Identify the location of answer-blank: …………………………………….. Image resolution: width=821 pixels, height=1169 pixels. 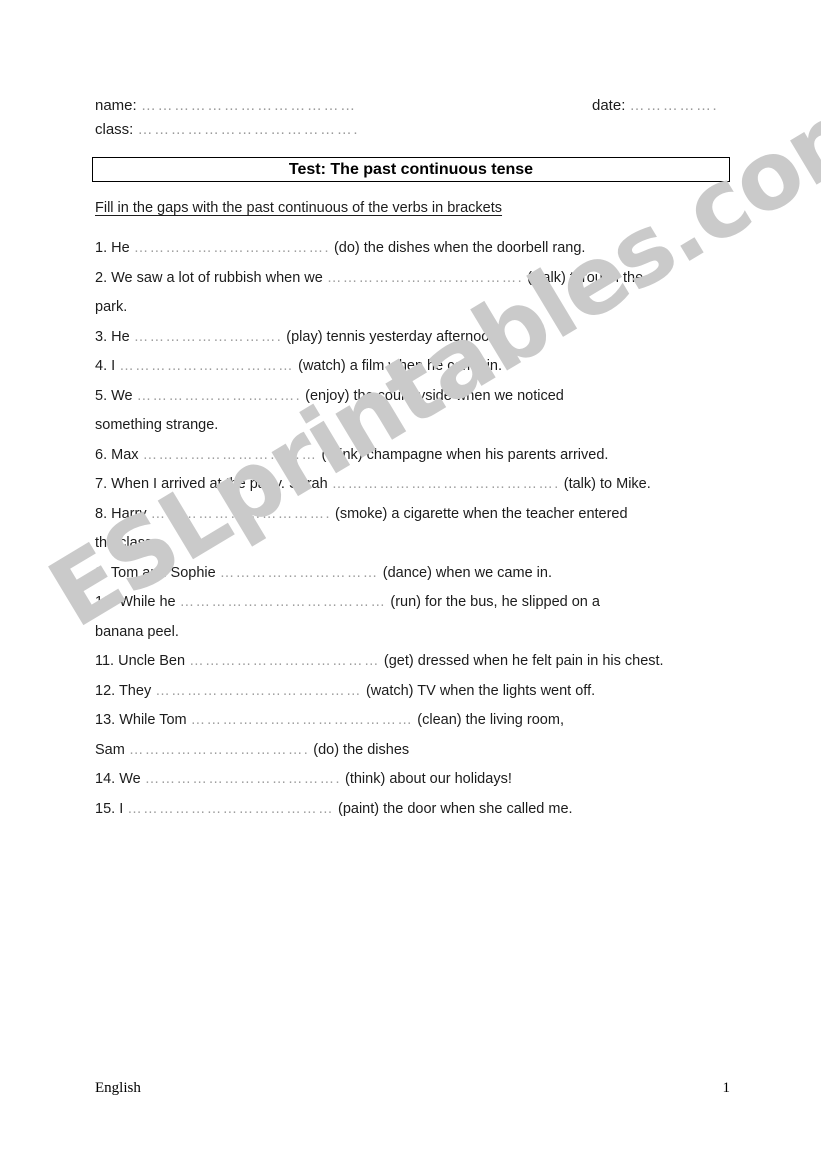
(446, 484).